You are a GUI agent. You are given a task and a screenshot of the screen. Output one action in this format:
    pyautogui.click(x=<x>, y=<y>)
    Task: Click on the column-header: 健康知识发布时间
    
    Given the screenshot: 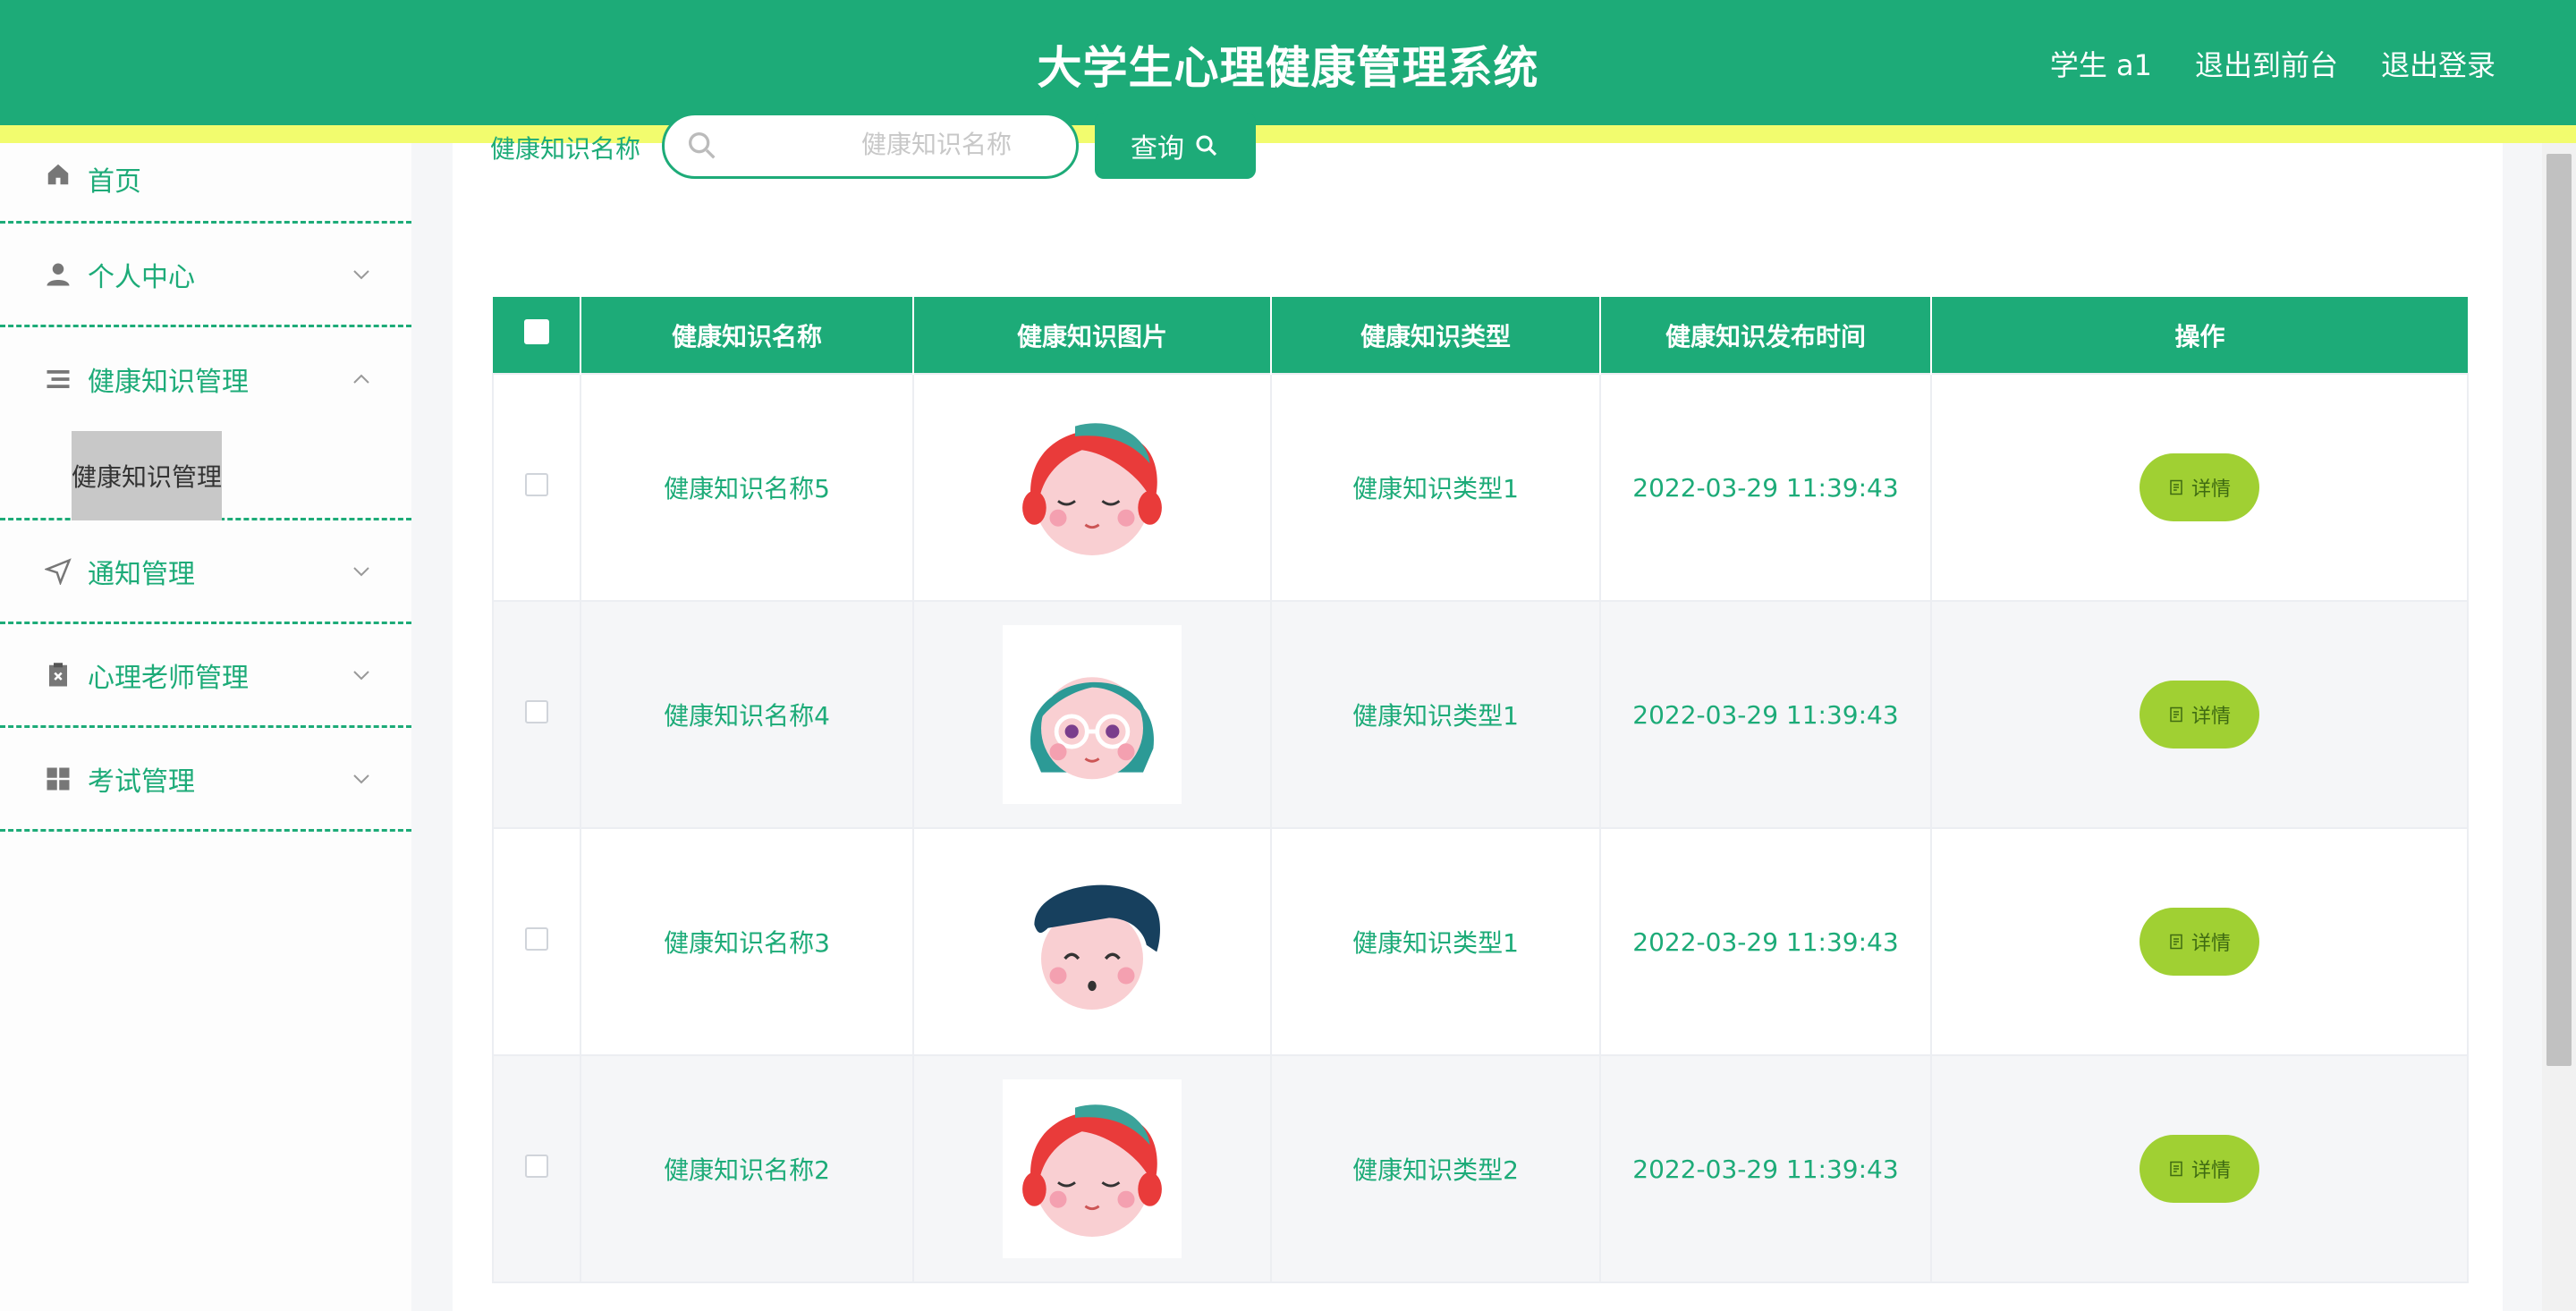 What is the action you would take?
    pyautogui.click(x=1766, y=335)
    